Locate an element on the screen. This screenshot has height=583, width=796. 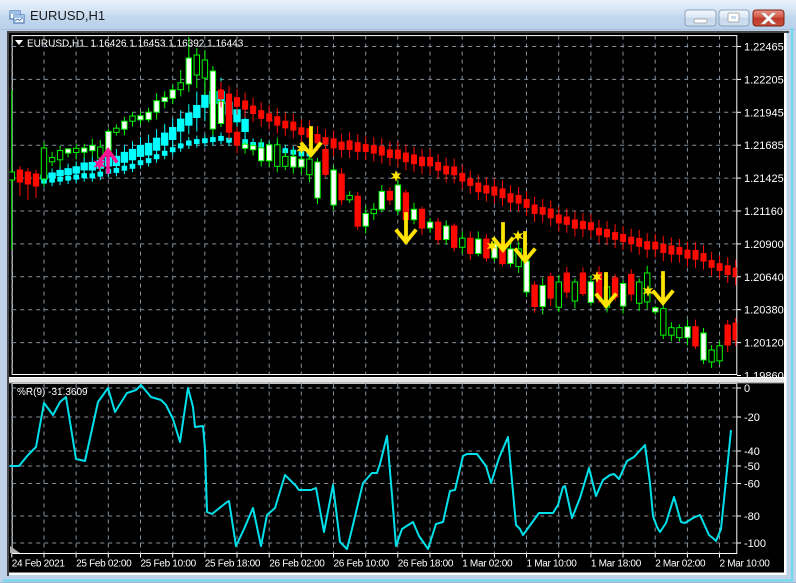
svg-text: 26 Feb 02:00 is located at coordinates (297, 564).